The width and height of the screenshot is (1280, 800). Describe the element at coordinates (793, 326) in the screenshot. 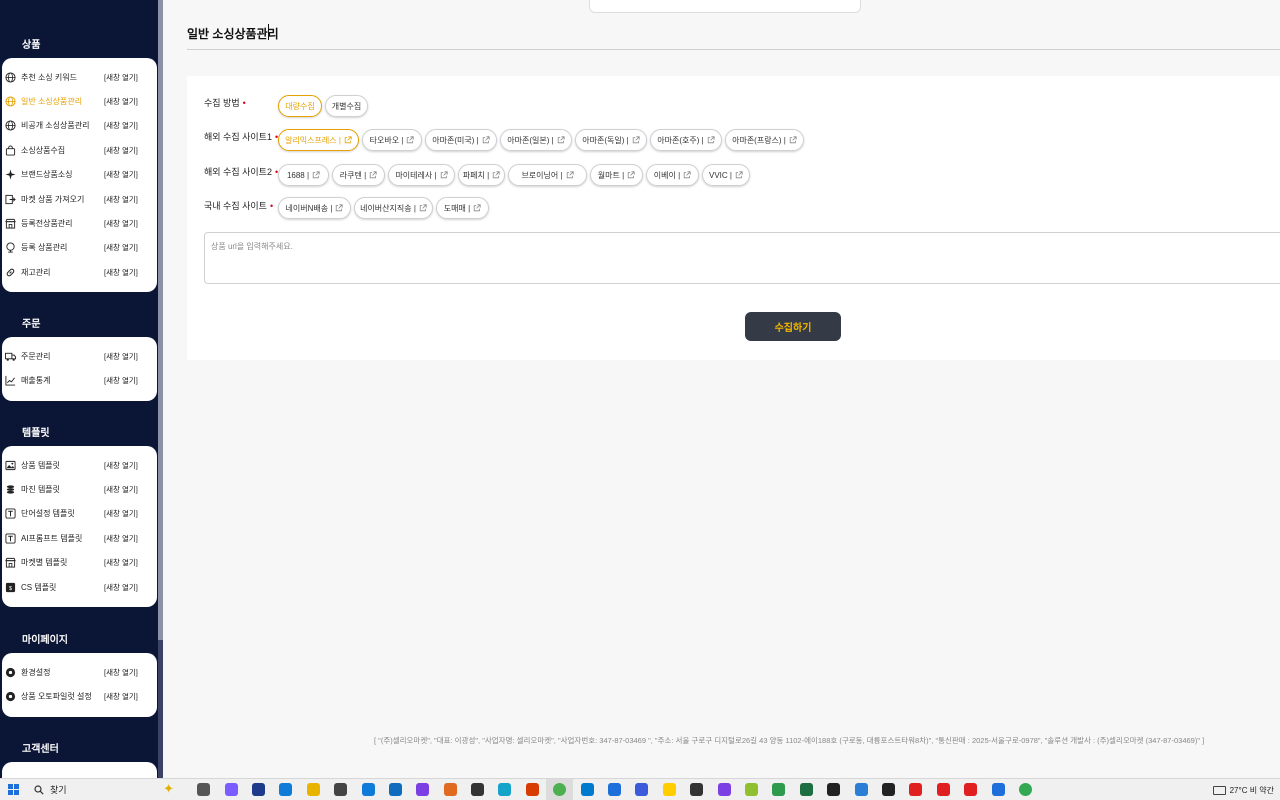

I see `collect-button: 수집하기` at that location.